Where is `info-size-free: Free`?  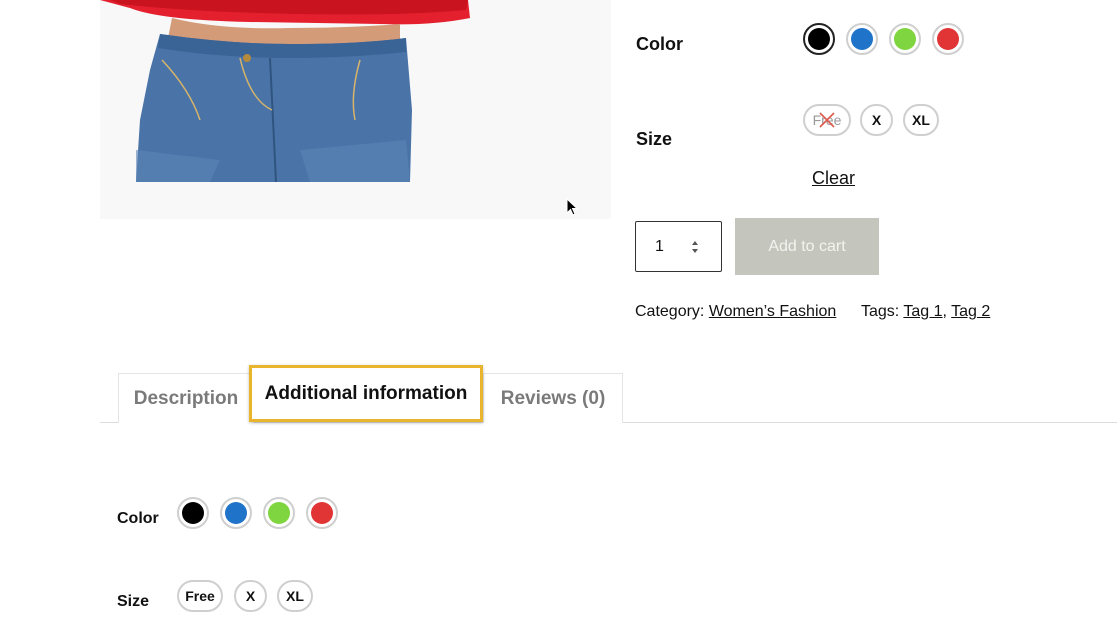 info-size-free: Free is located at coordinates (200, 596).